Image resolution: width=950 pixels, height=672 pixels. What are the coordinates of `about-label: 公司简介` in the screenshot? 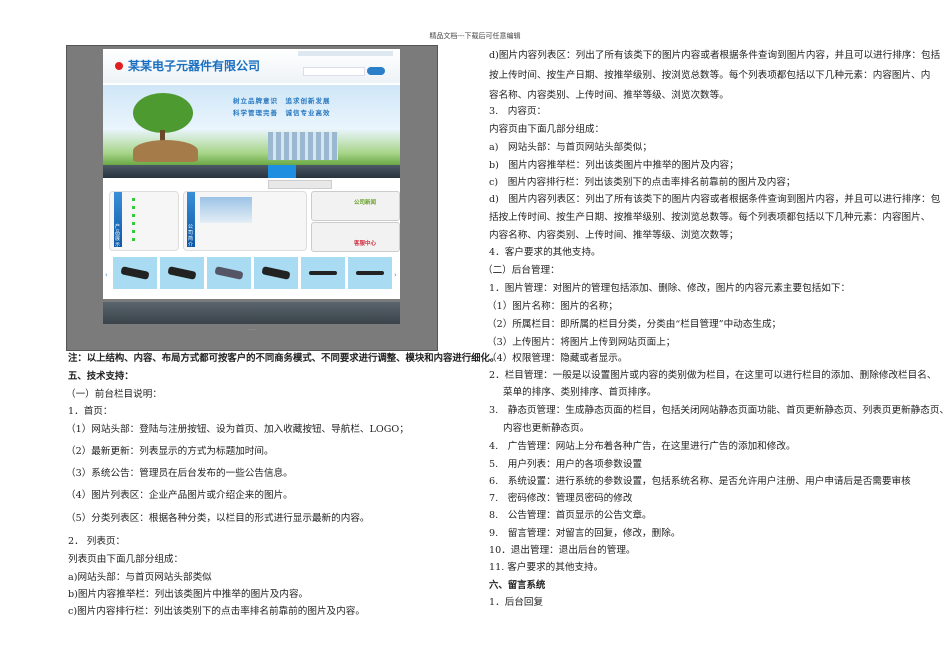 It's located at (191, 236).